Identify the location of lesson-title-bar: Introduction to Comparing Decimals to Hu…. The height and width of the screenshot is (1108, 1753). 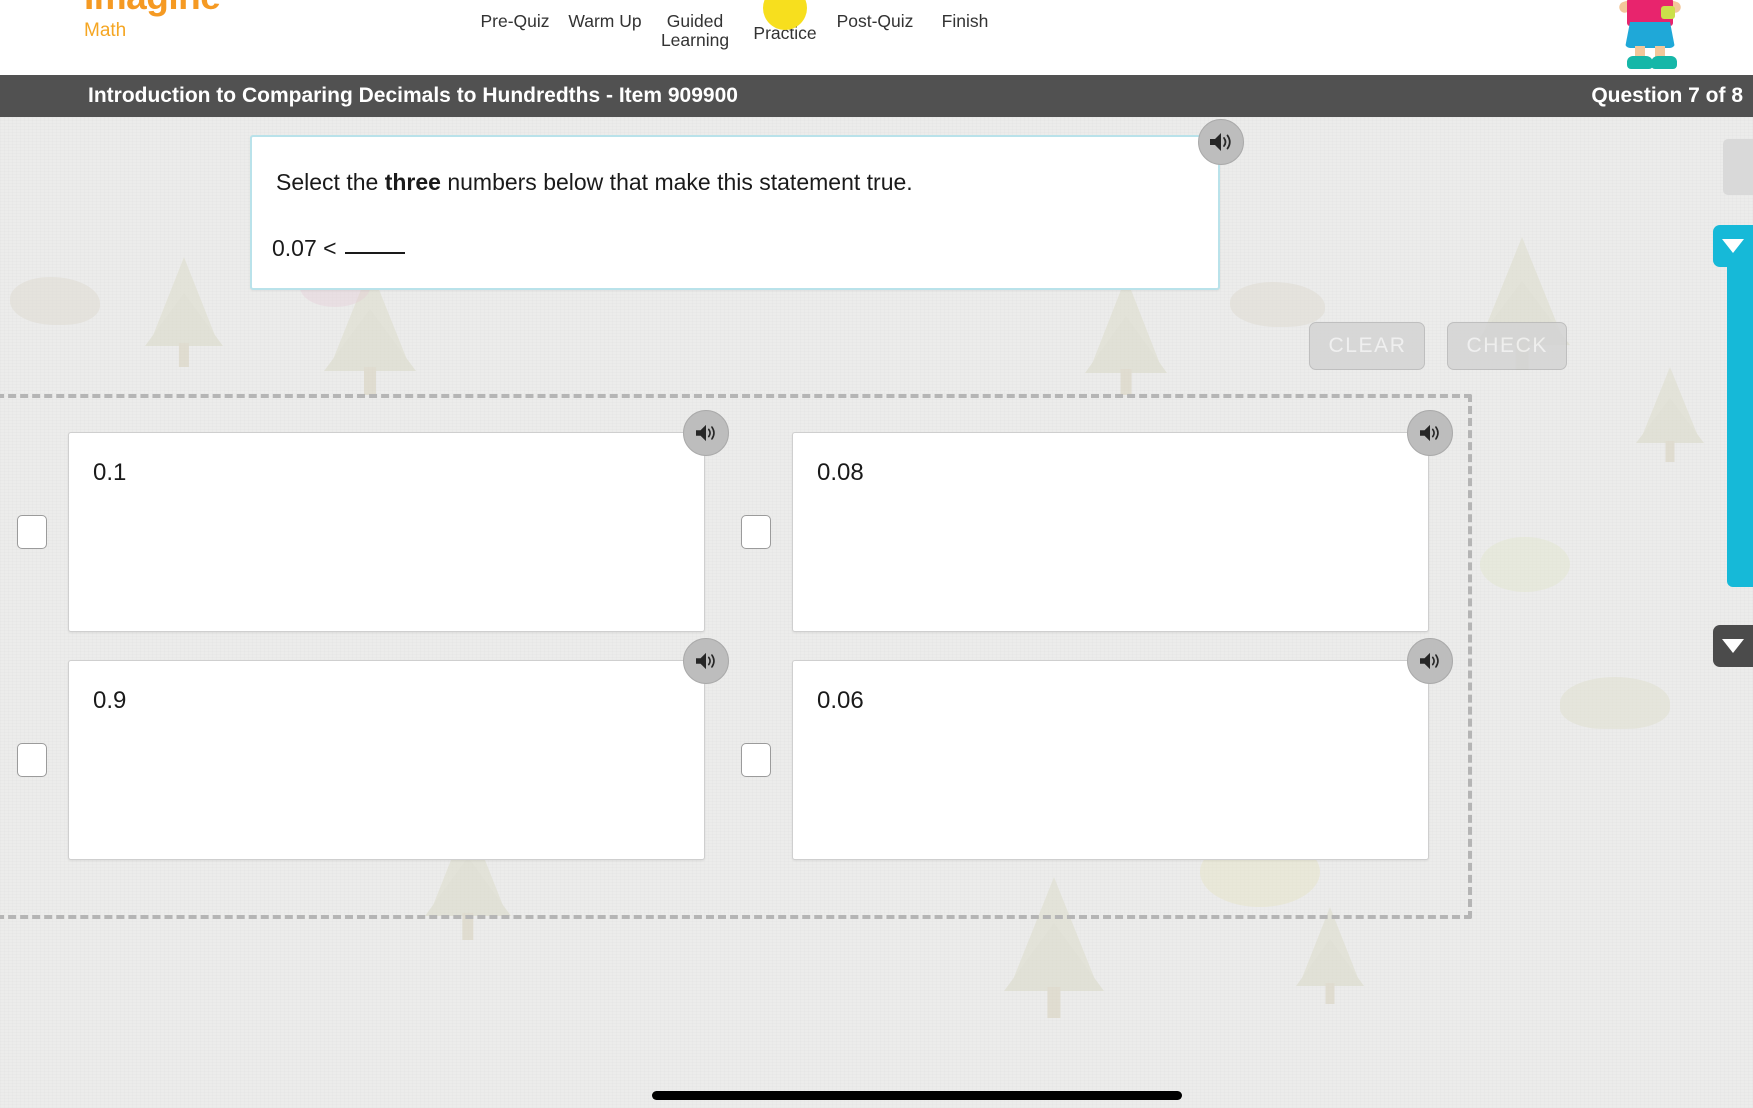
(876, 96).